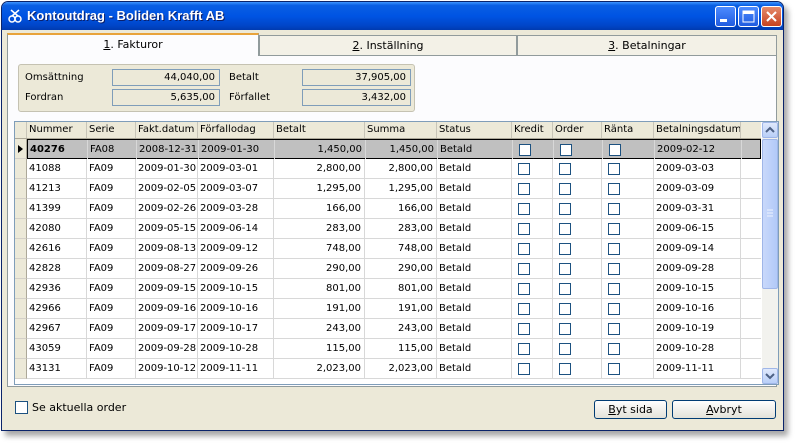 This screenshot has width=803, height=444. Describe the element at coordinates (167, 288) in the screenshot. I see `cell-fakt: 2009-09-15` at that location.